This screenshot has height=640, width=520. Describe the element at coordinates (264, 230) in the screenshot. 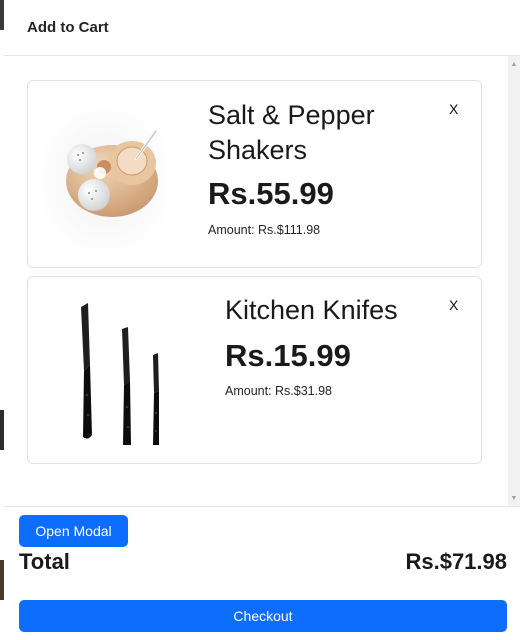

I see `product-amount: Amount: Rs.$111.98` at that location.